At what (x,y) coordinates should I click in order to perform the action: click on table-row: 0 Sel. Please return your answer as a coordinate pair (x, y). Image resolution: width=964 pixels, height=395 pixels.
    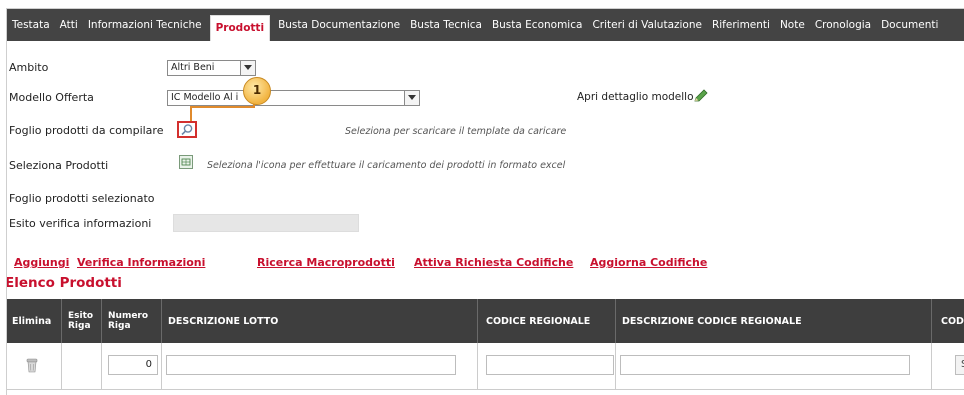
    Looking at the image, I should click on (485, 366).